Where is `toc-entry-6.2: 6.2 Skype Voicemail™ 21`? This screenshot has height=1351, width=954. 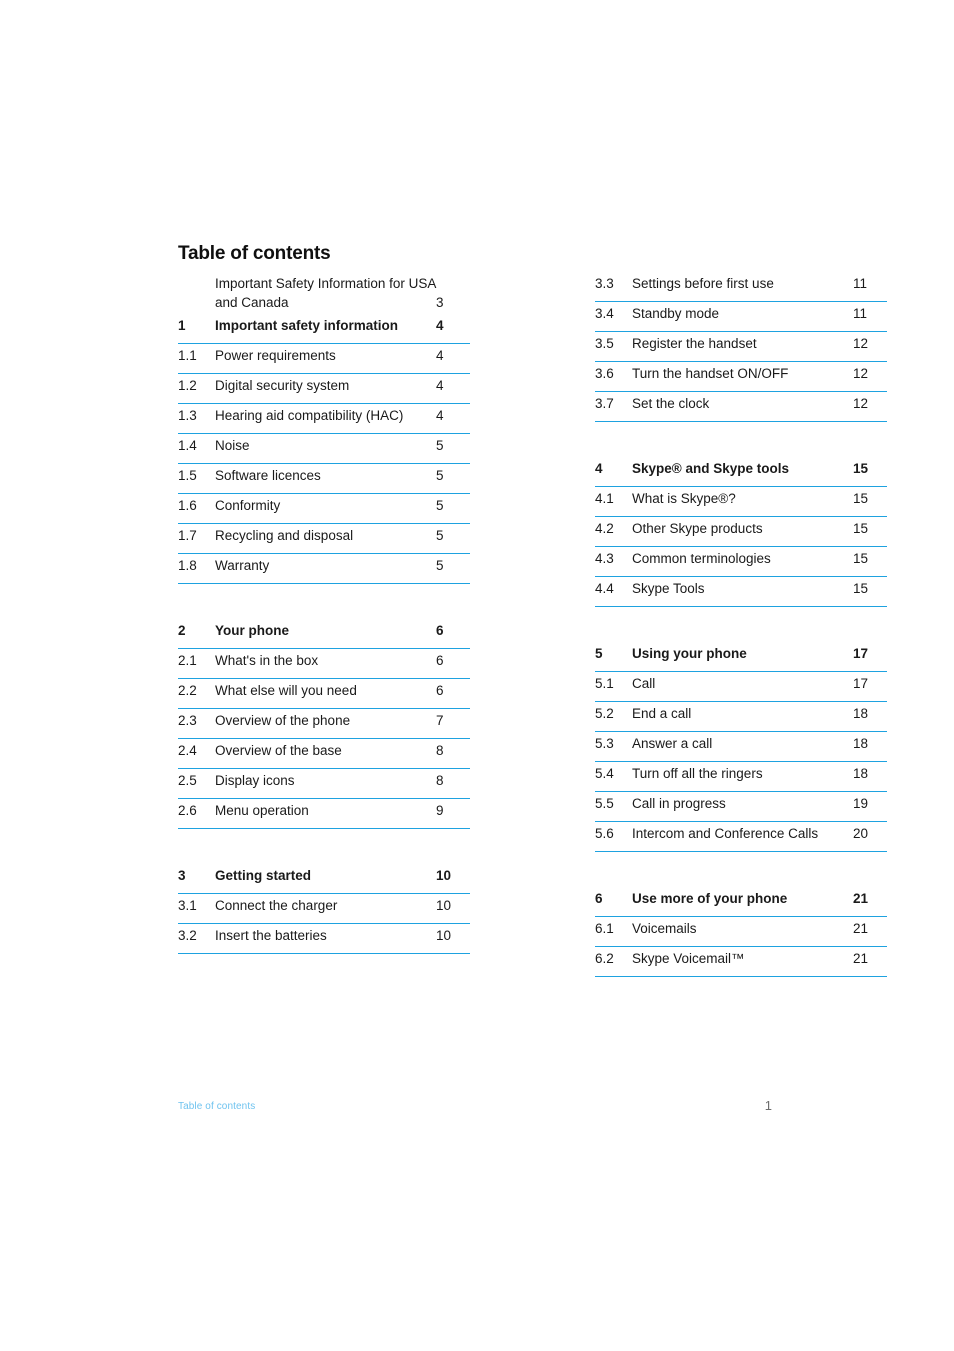
toc-entry-6.2: 6.2 Skype Voicemail™ 21 is located at coordinates (741, 962).